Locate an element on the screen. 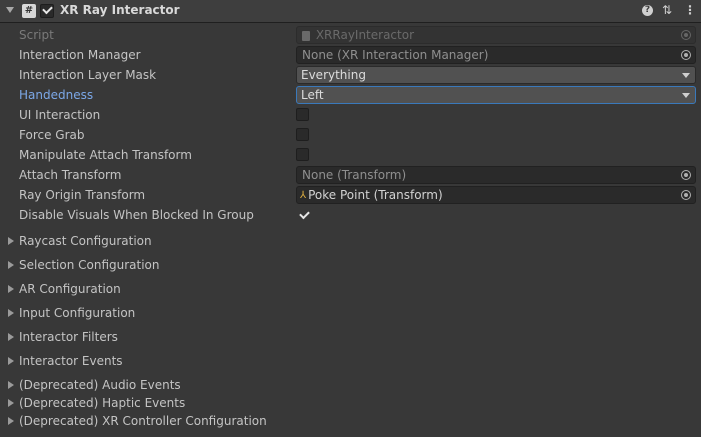 The image size is (701, 437). disable-visuals-label: Disable Visuals When Blocked In Group is located at coordinates (136, 215).